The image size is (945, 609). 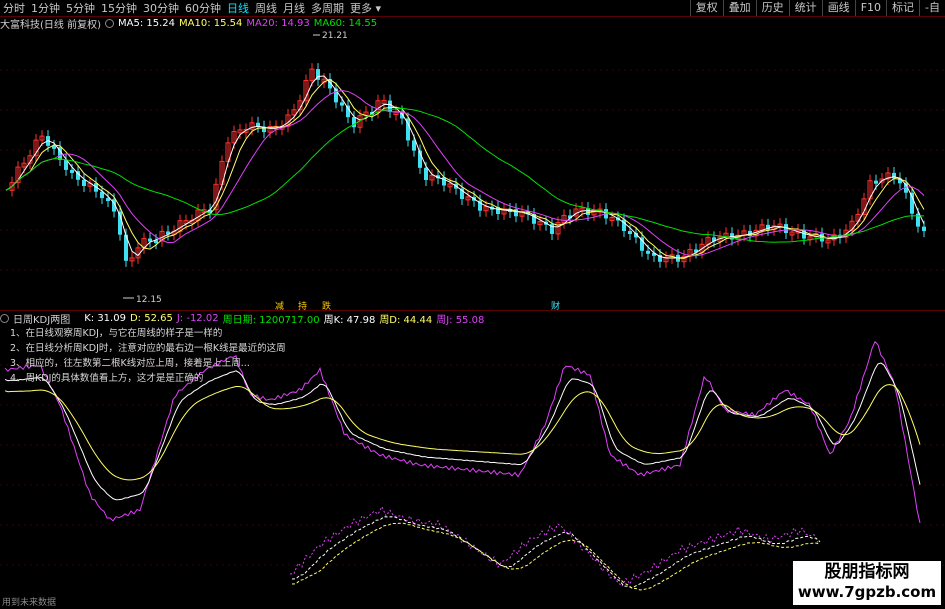 What do you see at coordinates (555, 305) in the screenshot?
I see `event-marker-cai: 财` at bounding box center [555, 305].